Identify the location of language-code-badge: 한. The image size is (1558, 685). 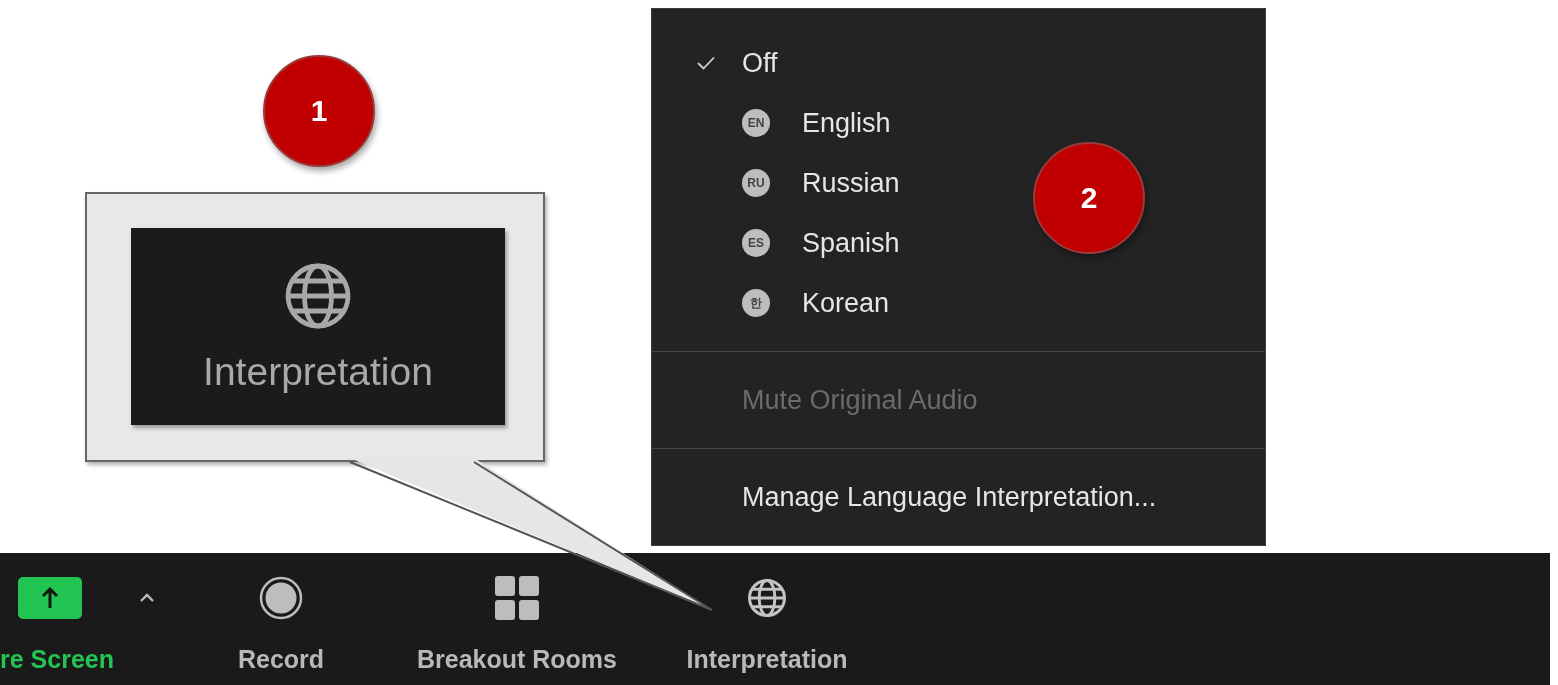
(756, 303).